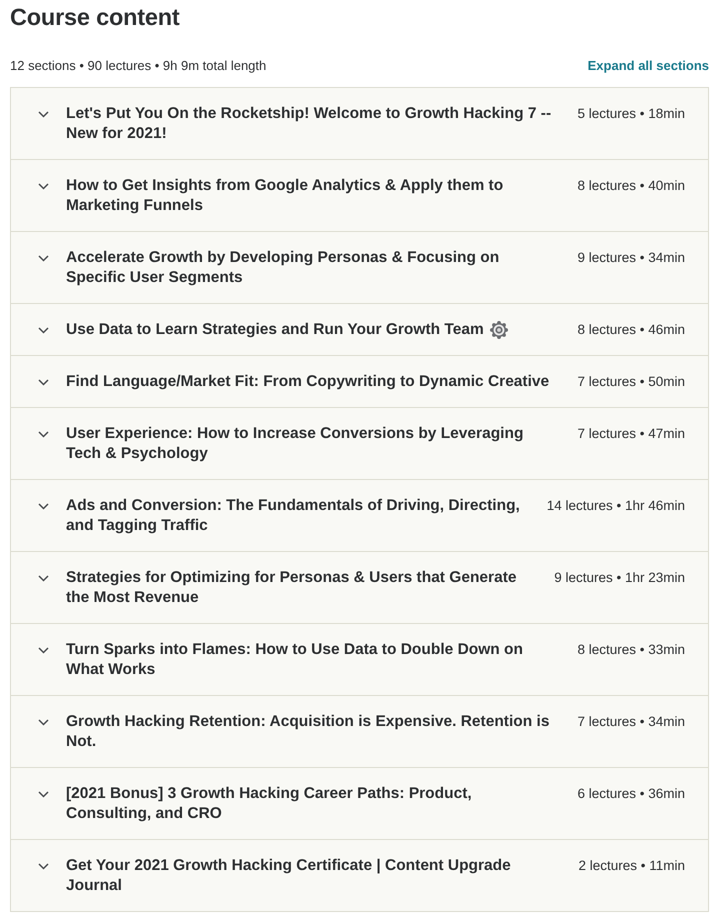 This screenshot has height=922, width=715. What do you see at coordinates (138, 66) in the screenshot?
I see `course-summary: 12 sections • 90 lectures • 9h 9m total length` at bounding box center [138, 66].